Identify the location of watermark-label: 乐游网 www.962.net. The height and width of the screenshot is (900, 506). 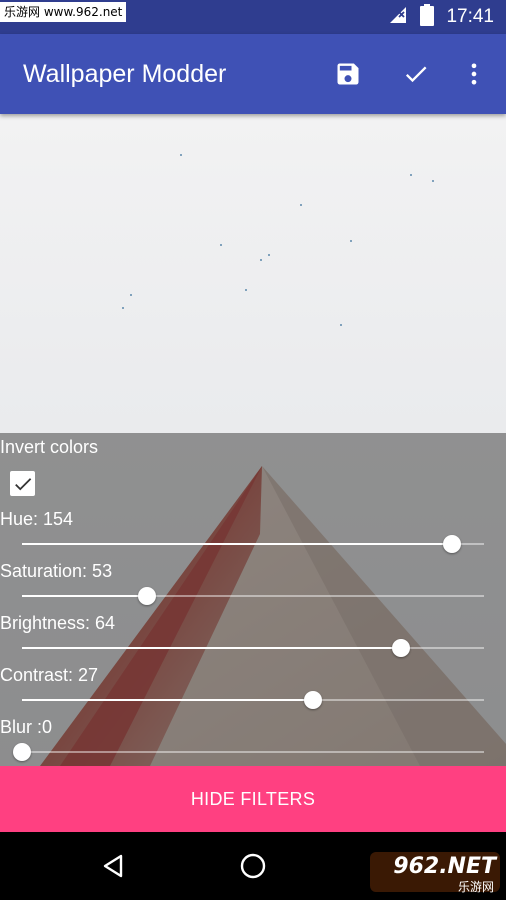
(63, 12).